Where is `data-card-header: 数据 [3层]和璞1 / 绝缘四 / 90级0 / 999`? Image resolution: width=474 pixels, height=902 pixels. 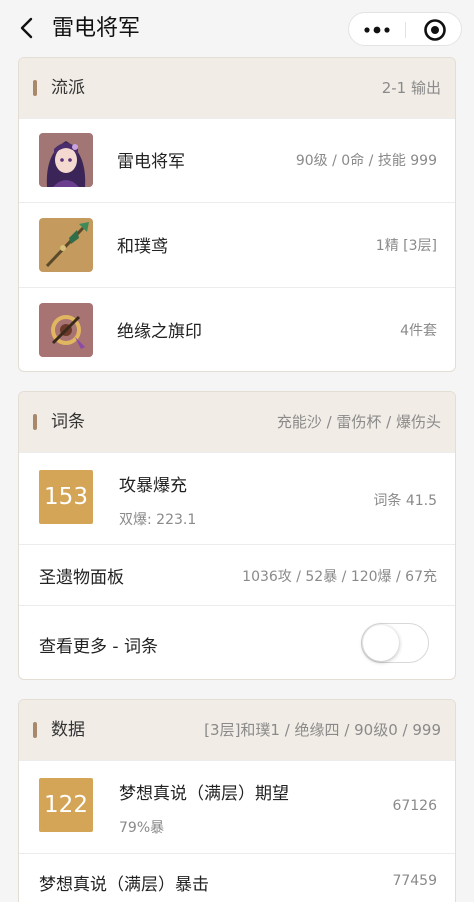
data-card-header: 数据 [3层]和璞1 / 绝缘四 / 90级0 / 999 is located at coordinates (237, 730).